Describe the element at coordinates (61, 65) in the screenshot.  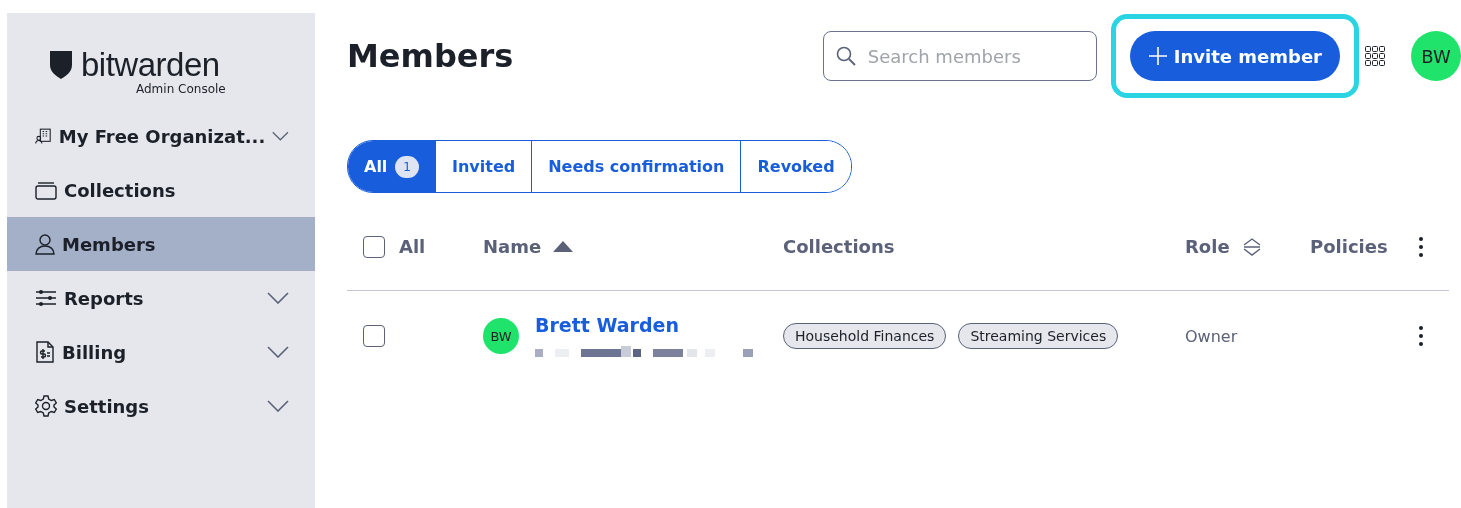
I see `shield-icon` at that location.